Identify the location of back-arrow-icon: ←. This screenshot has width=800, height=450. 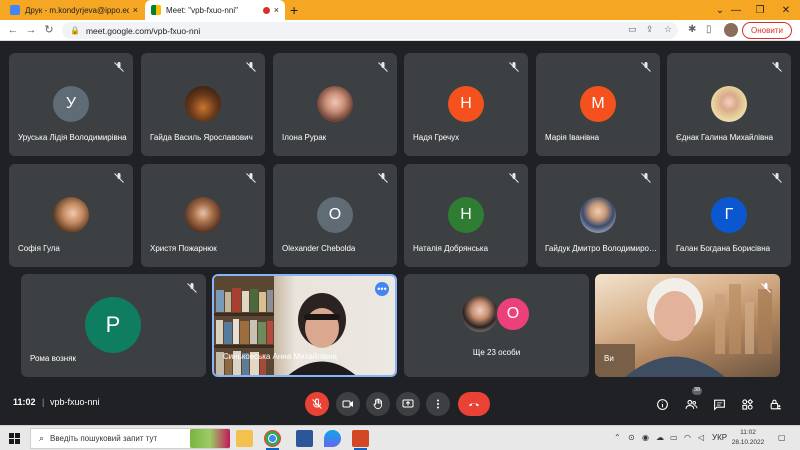
(13, 30).